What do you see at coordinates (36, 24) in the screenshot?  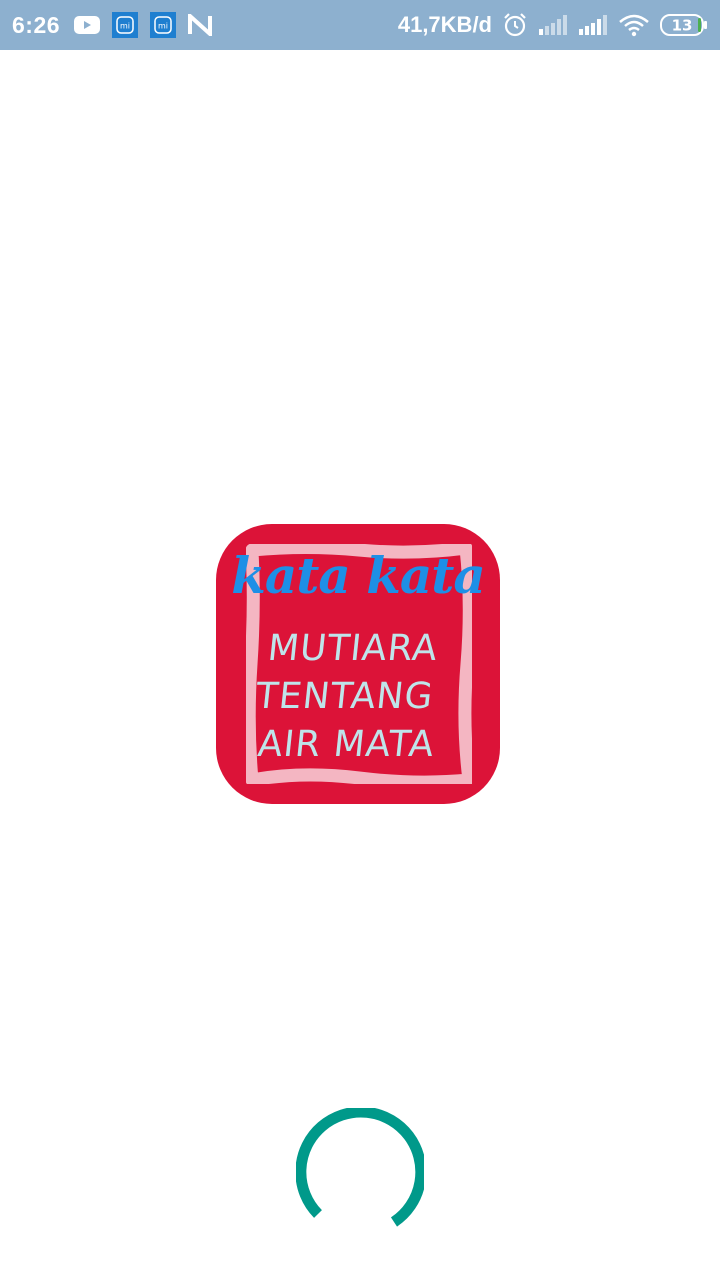 I see `status-time: 6:26` at bounding box center [36, 24].